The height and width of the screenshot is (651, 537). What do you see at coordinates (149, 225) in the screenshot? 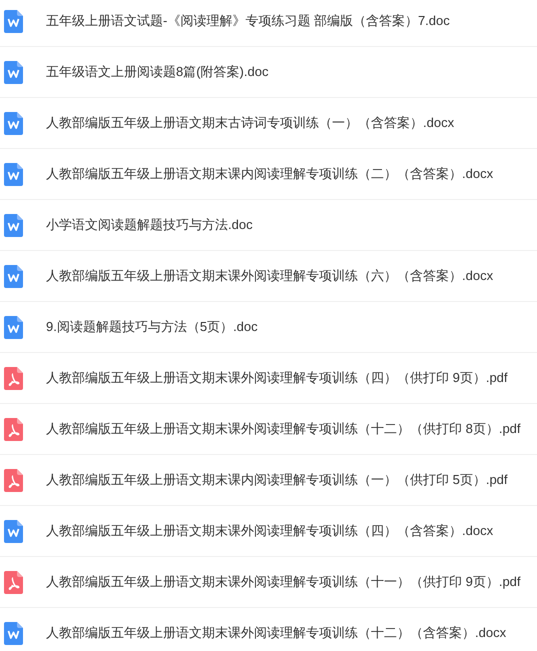
I see `file-name-link: 小学语文阅读题解题技巧与方法.doc` at bounding box center [149, 225].